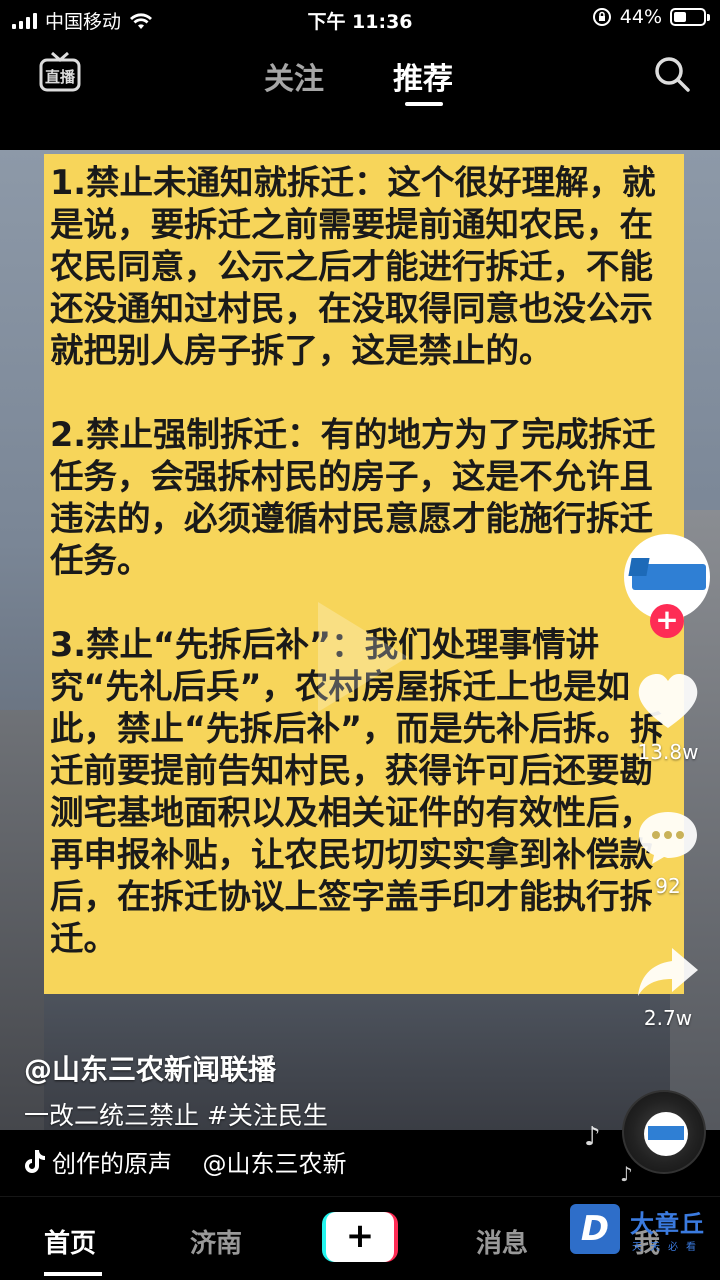 Image resolution: width=720 pixels, height=1280 pixels. What do you see at coordinates (423, 76) in the screenshot?
I see `tab-recommend: 推荐` at bounding box center [423, 76].